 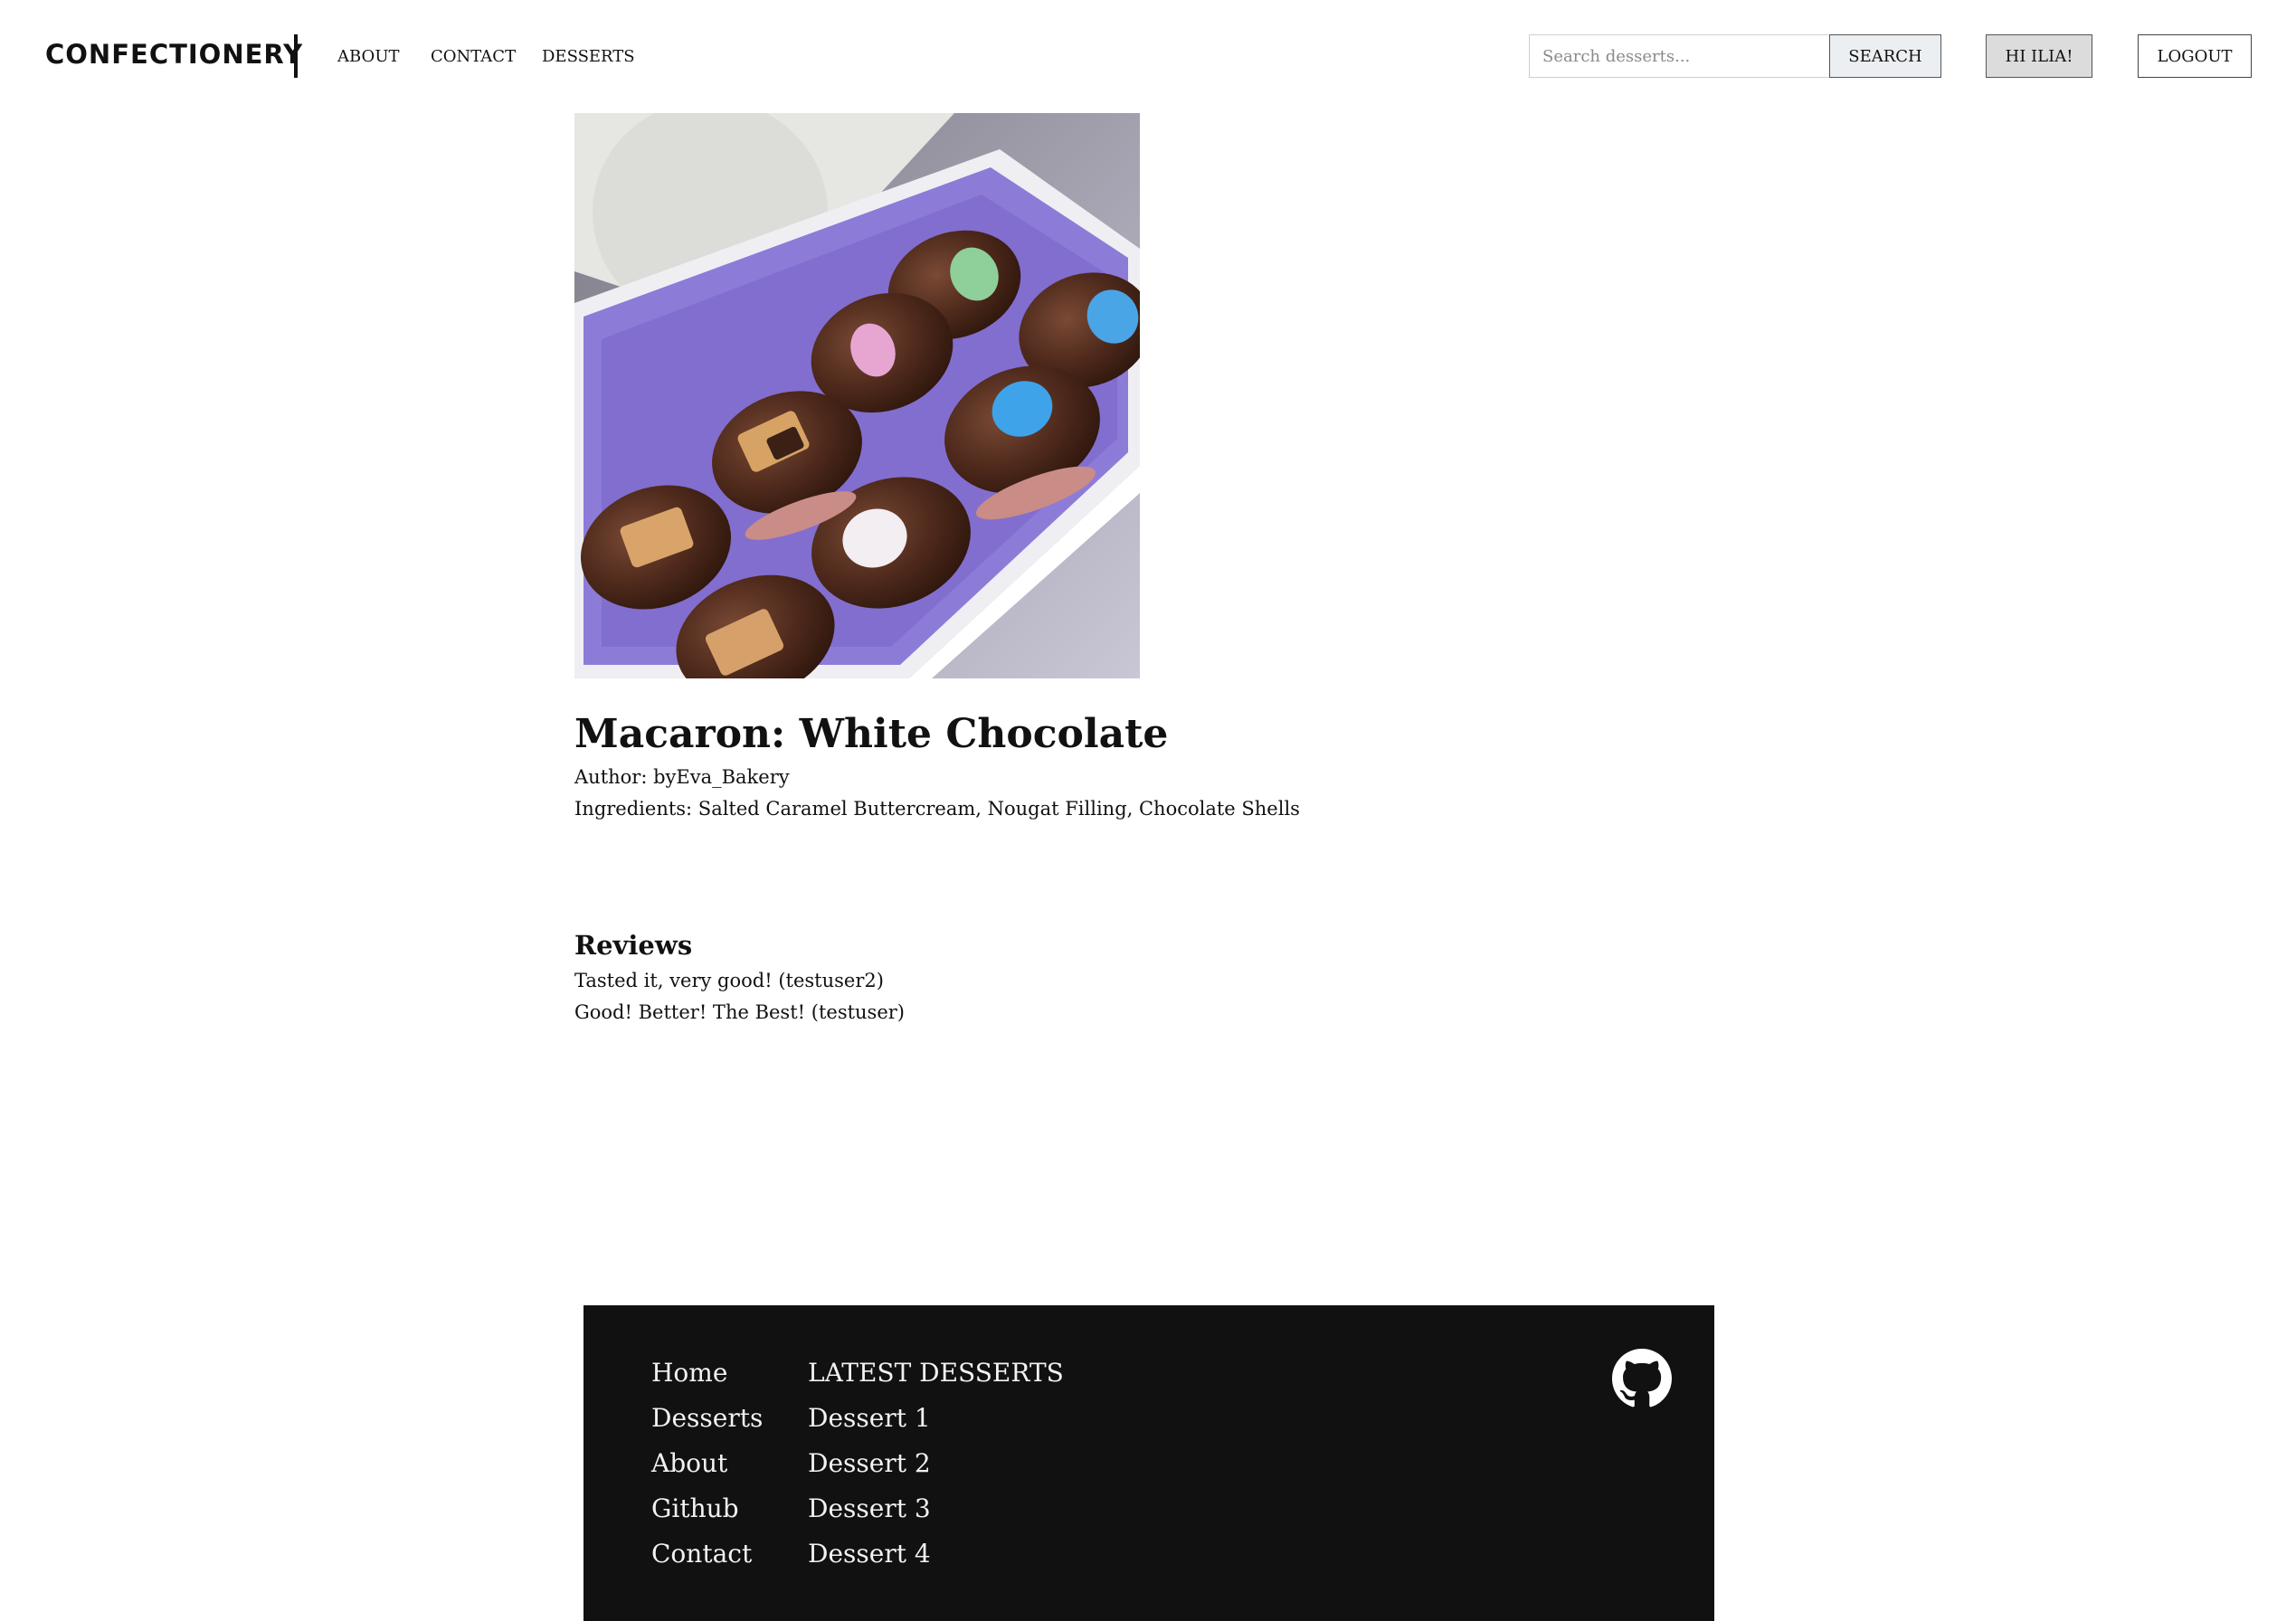 I want to click on footer-latest-dessert-2: Dessert 2, so click(x=869, y=1464).